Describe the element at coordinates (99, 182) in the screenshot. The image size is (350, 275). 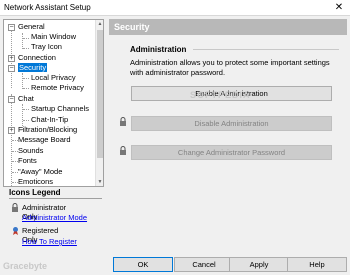
I see `scroll-down-icon: ▼` at that location.